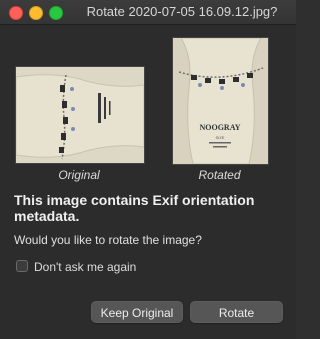 Image resolution: width=320 pixels, height=339 pixels. What do you see at coordinates (182, 11) in the screenshot?
I see `window-title: Rotate 2020-07-05 16.09.12.jpg?` at bounding box center [182, 11].